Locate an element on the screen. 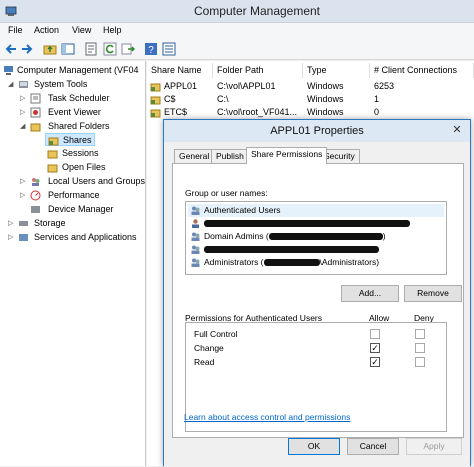 This screenshot has width=474, height=467. read-allow-checkbox: ✓ is located at coordinates (375, 362).